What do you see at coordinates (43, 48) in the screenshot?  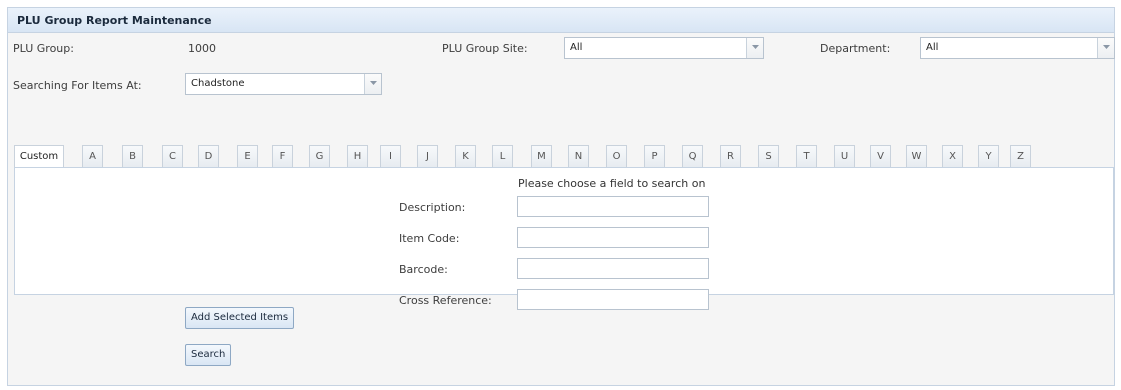 I see `plu-group-label: PLU Group:` at bounding box center [43, 48].